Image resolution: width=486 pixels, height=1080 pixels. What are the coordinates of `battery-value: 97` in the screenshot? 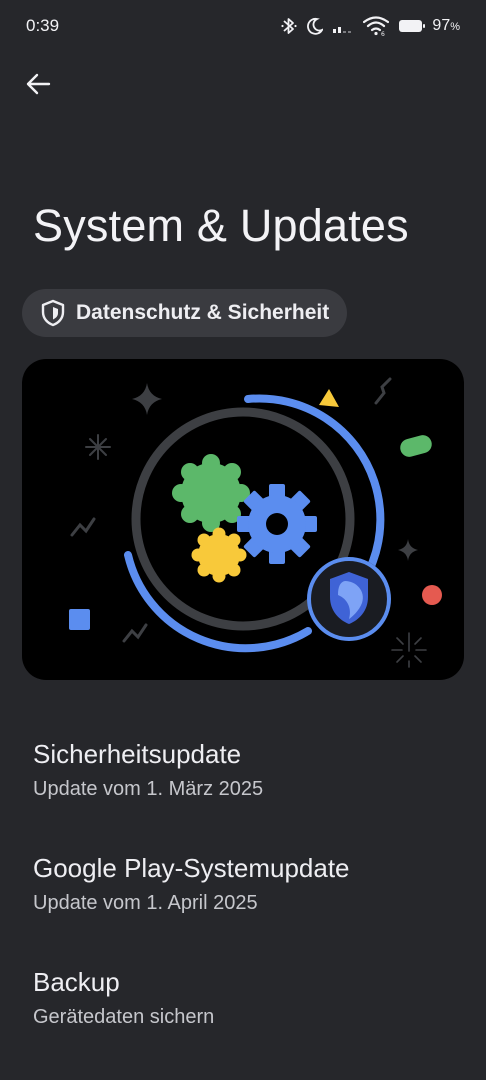 It's located at (441, 25).